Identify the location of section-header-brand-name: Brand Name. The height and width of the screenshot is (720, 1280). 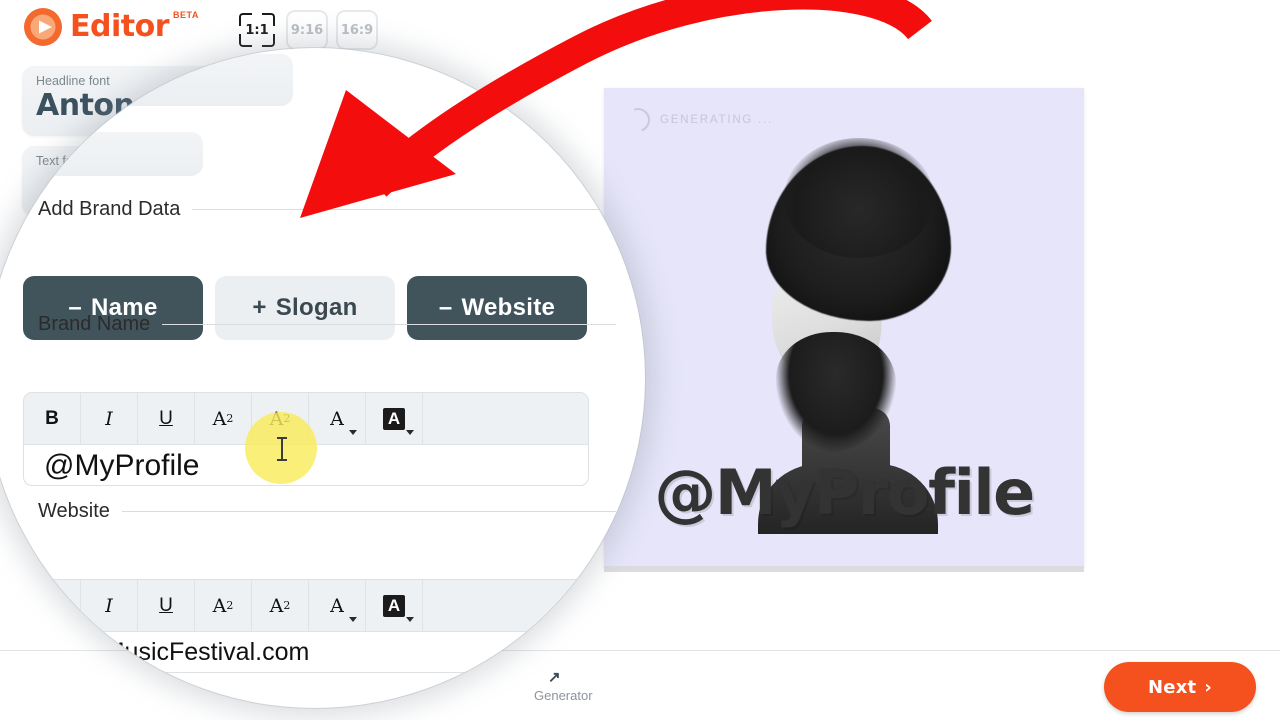
(327, 324).